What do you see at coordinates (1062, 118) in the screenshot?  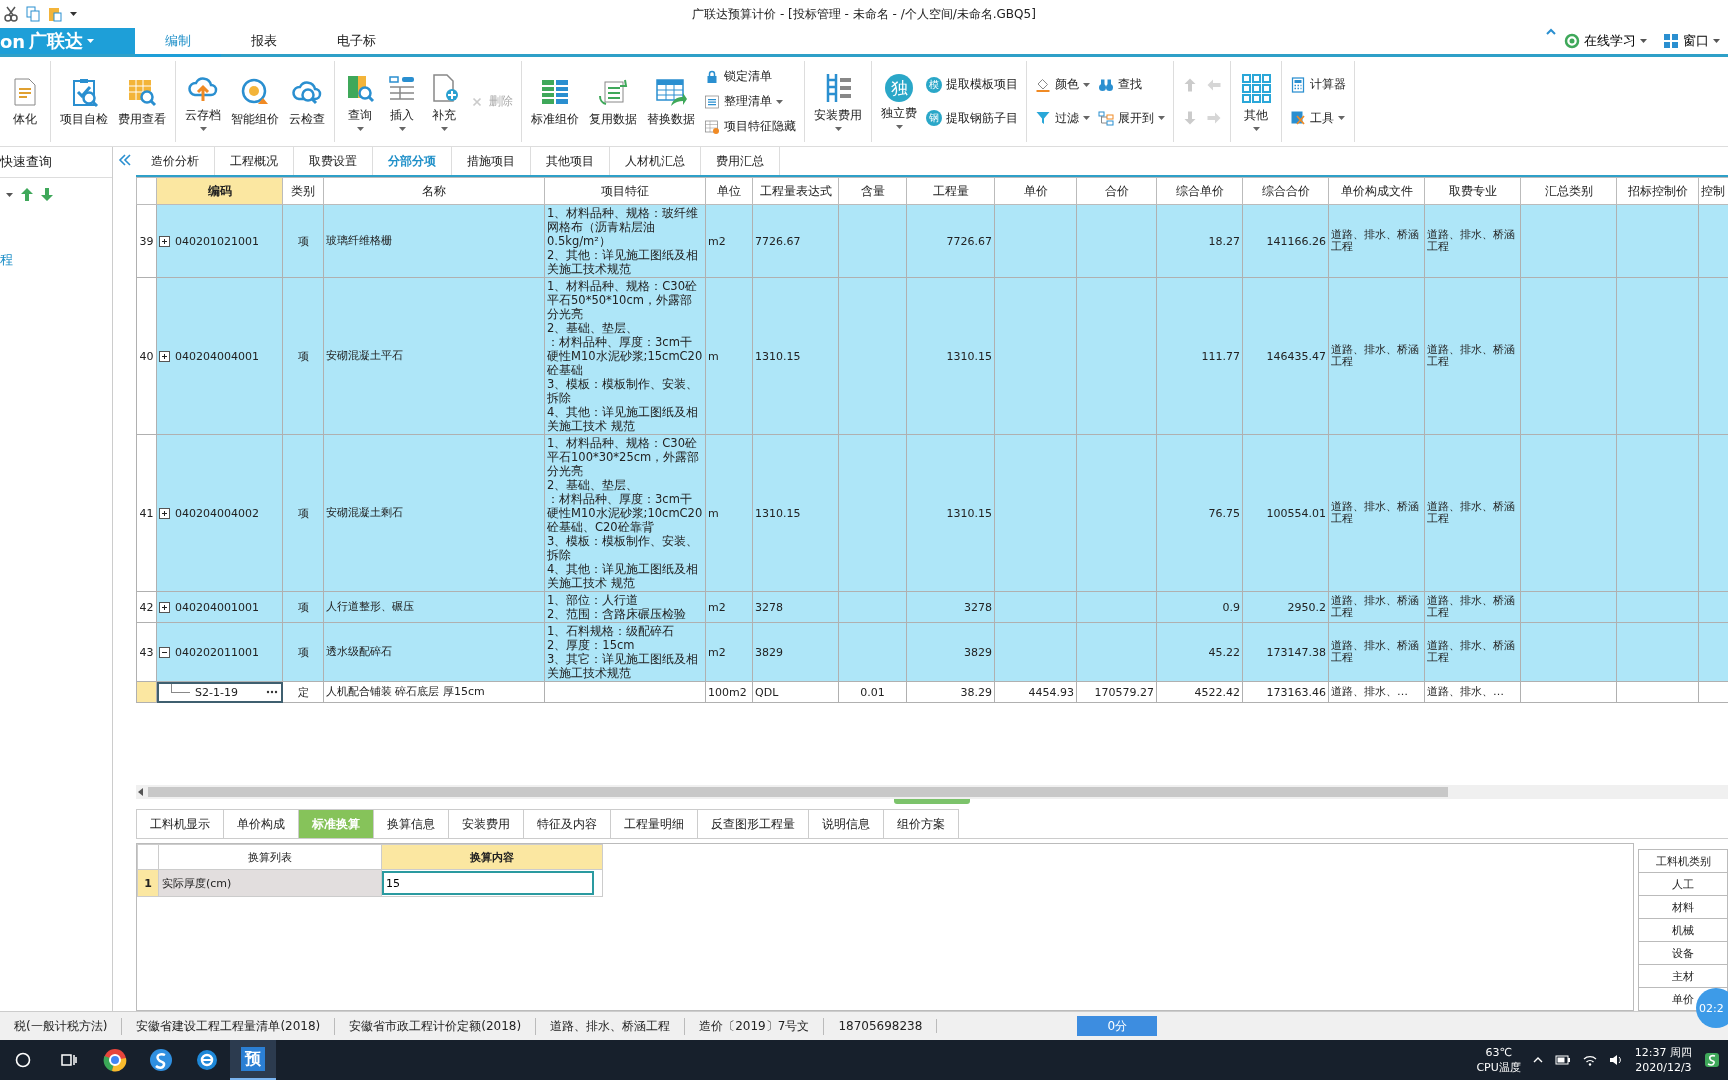 I see `ribbon-button: 过滤` at bounding box center [1062, 118].